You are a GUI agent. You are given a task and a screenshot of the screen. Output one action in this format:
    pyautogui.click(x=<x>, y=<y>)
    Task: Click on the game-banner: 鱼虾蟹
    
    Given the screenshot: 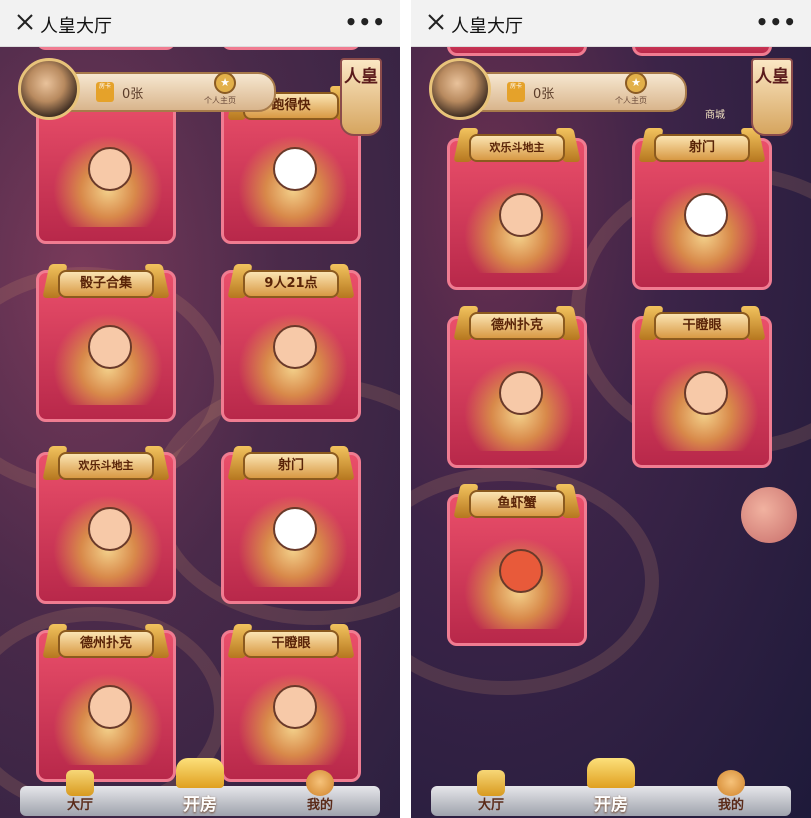 What is the action you would take?
    pyautogui.click(x=517, y=503)
    